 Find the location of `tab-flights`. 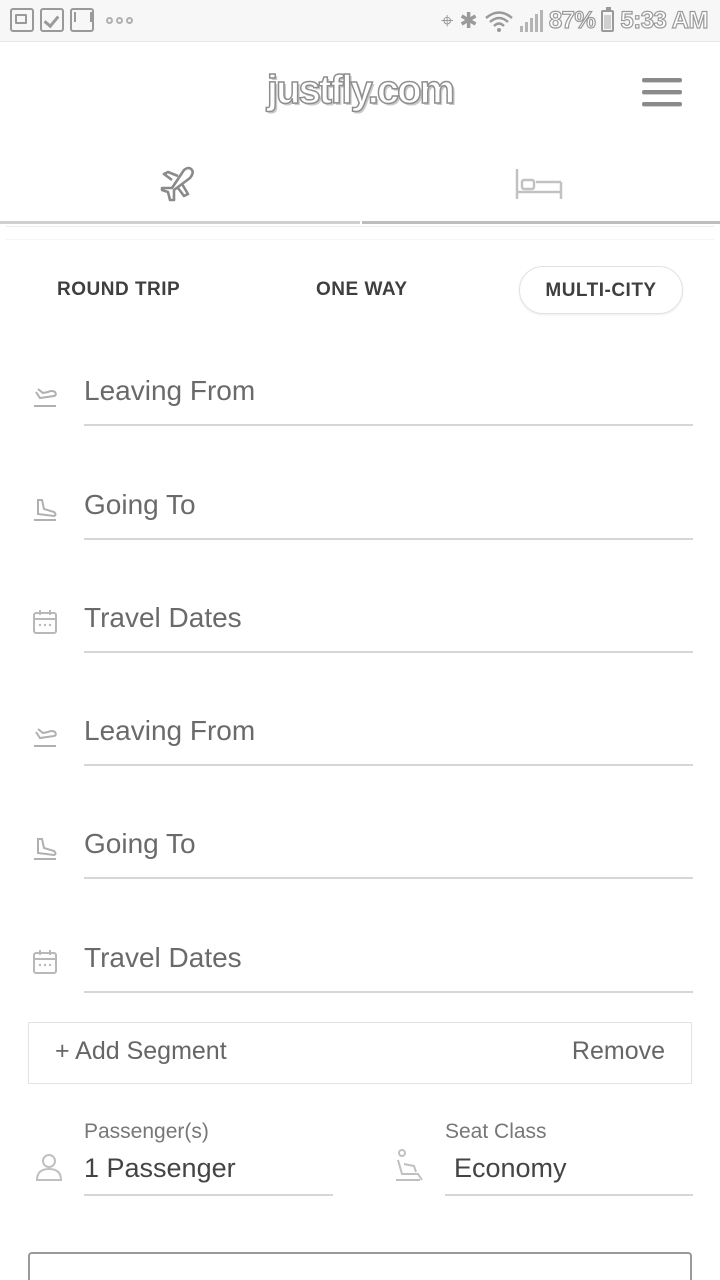

tab-flights is located at coordinates (180, 188).